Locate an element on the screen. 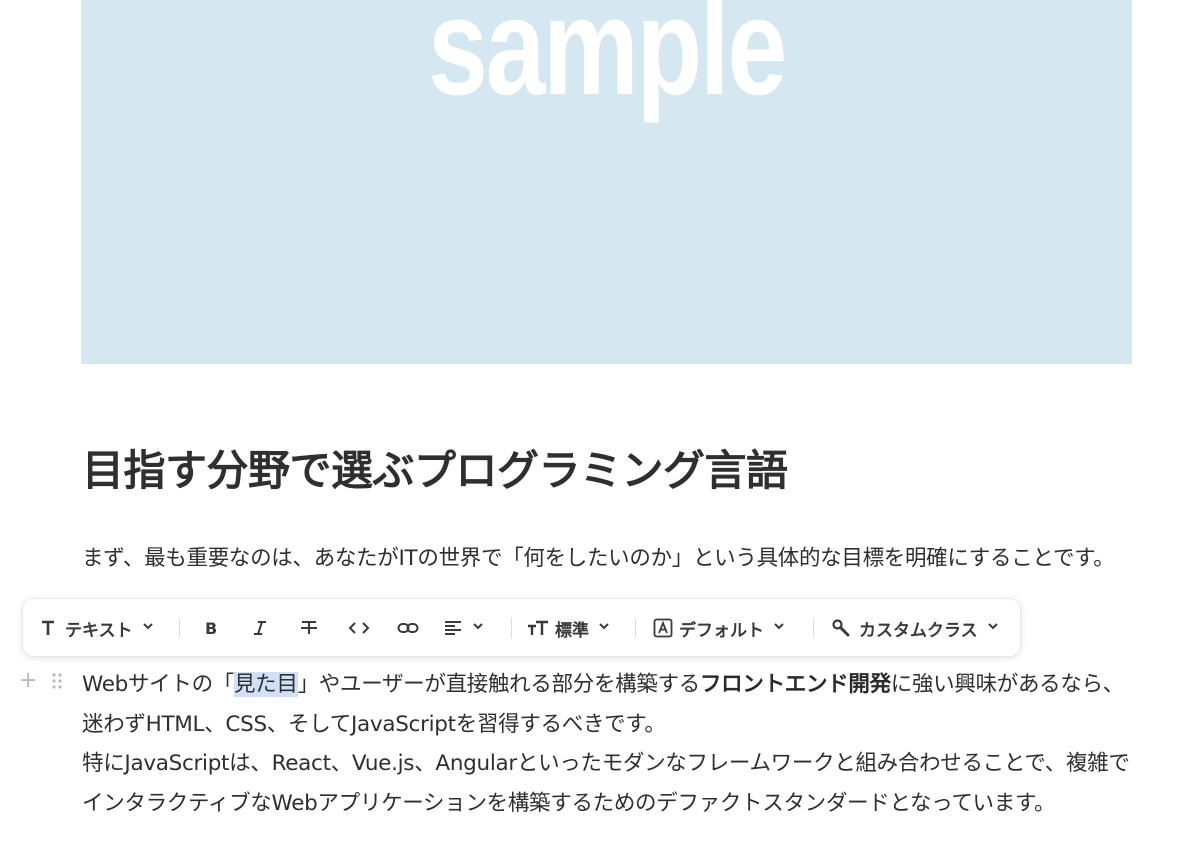  bold-icon: B is located at coordinates (211, 628).